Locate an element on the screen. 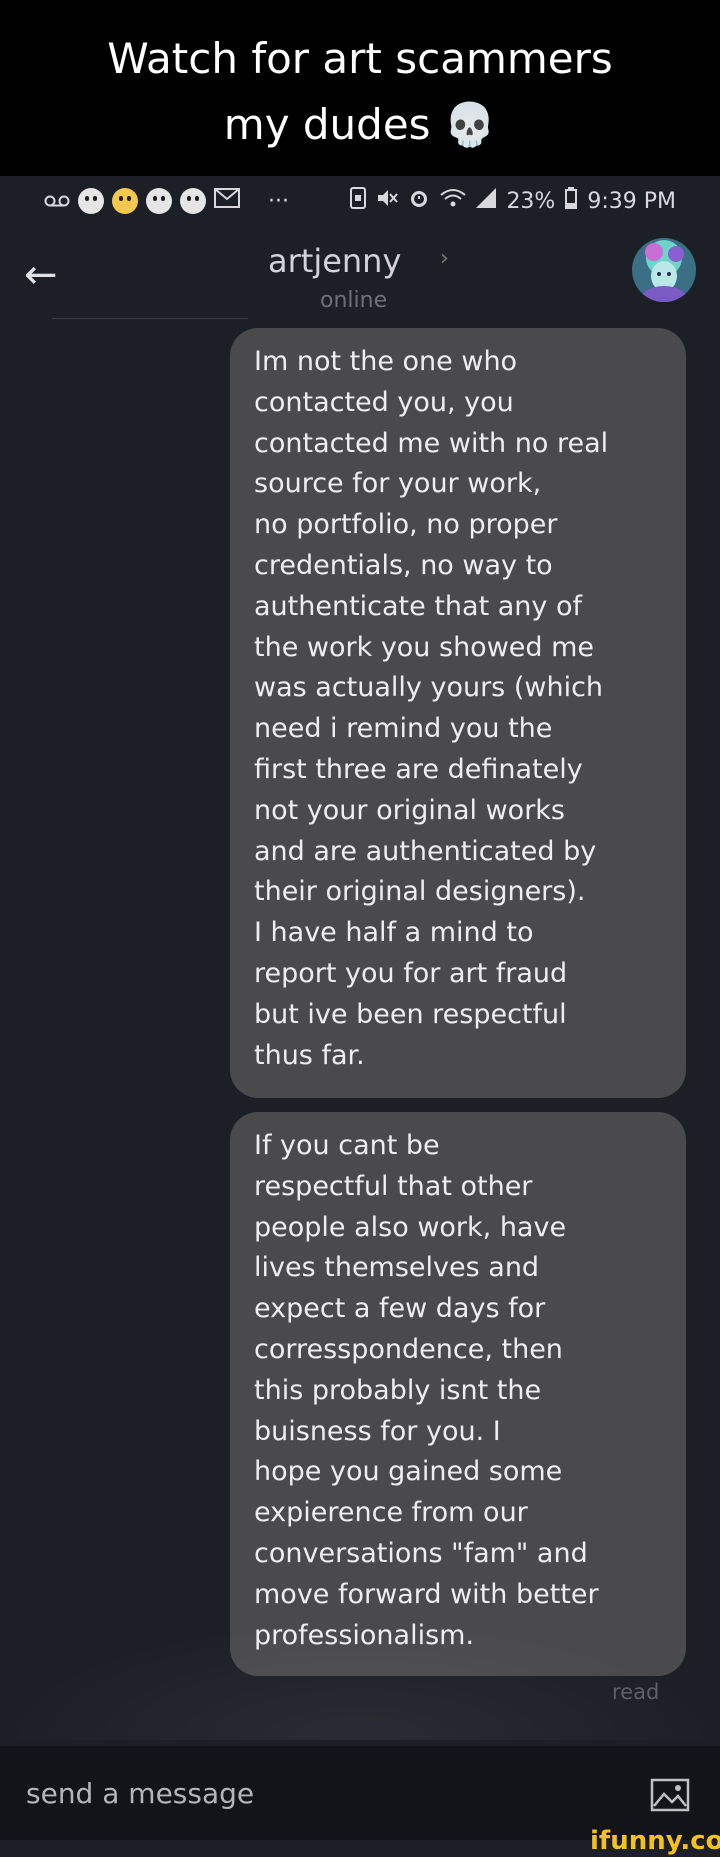  voicemail-icon is located at coordinates (57, 201).